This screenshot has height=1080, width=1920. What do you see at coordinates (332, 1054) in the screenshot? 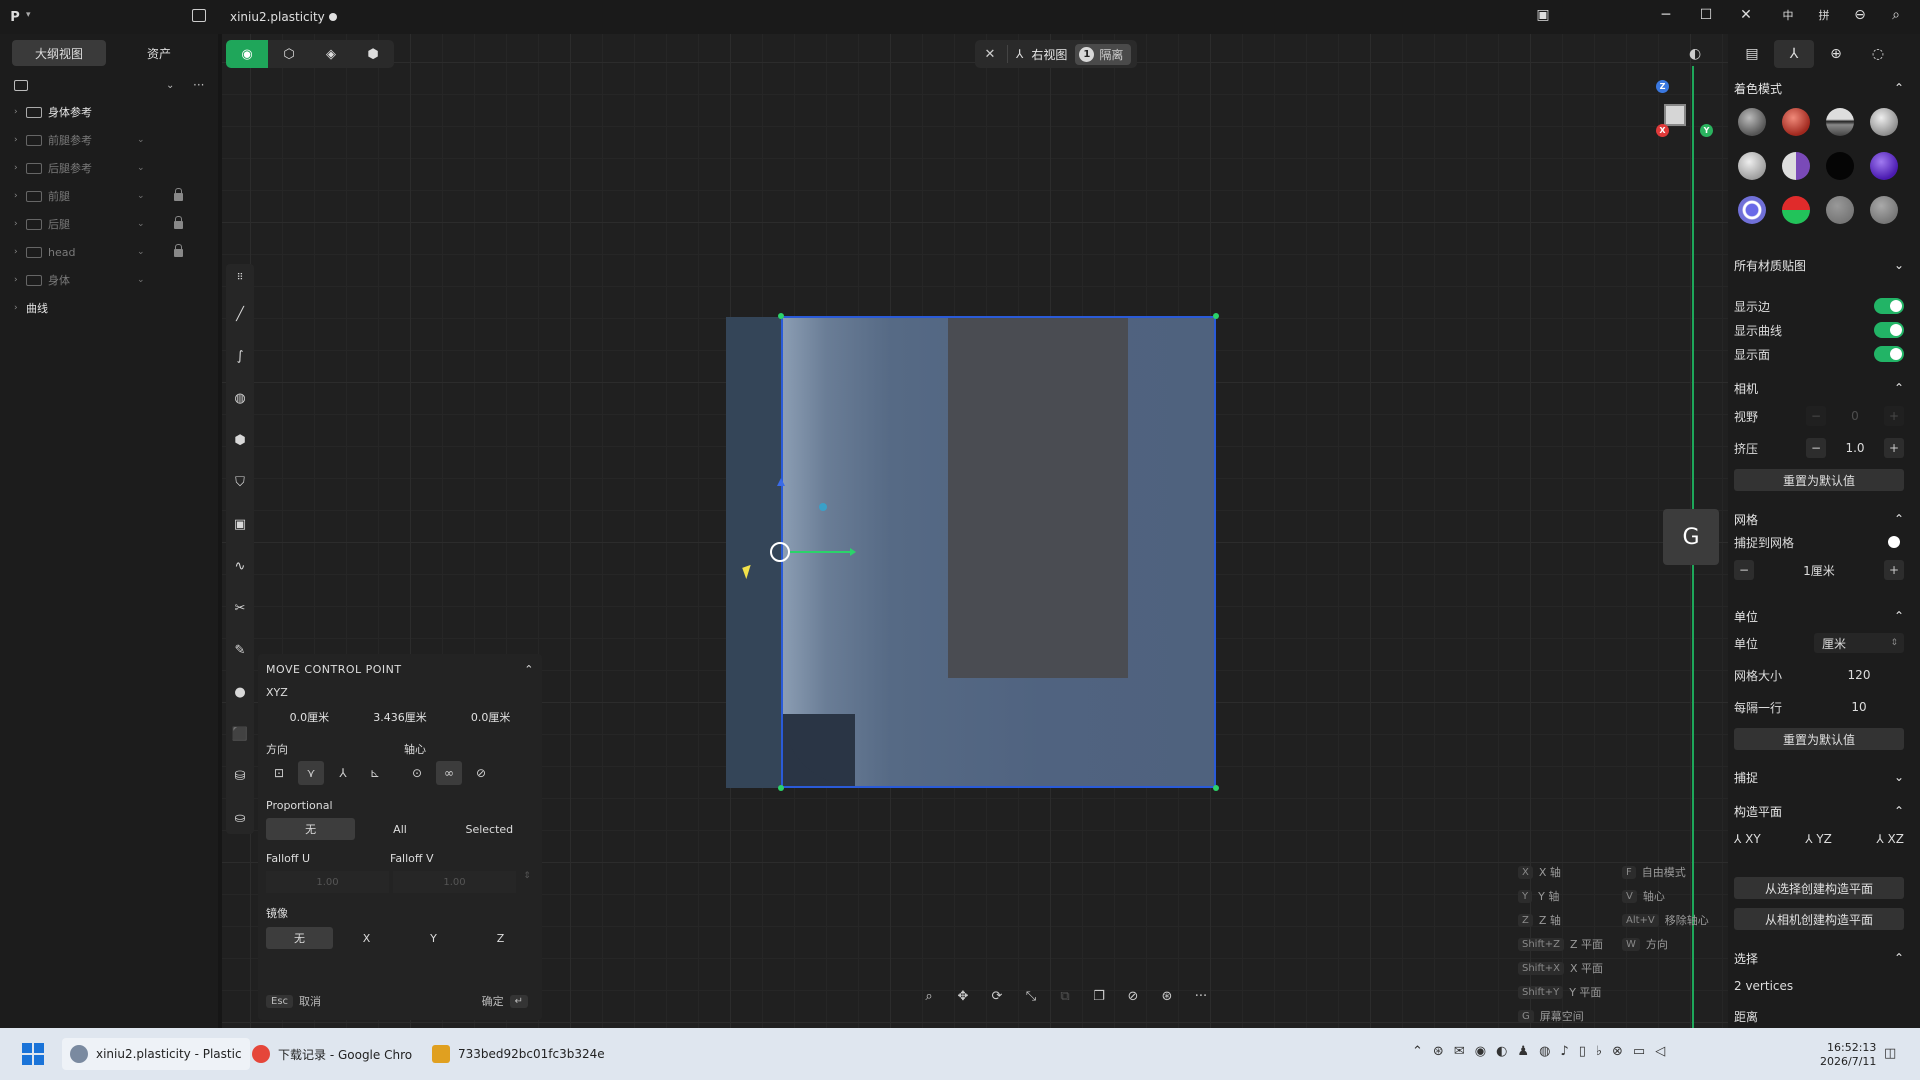
I see `taskbar-app-chrome: 下载记录 - Google Chro` at bounding box center [332, 1054].